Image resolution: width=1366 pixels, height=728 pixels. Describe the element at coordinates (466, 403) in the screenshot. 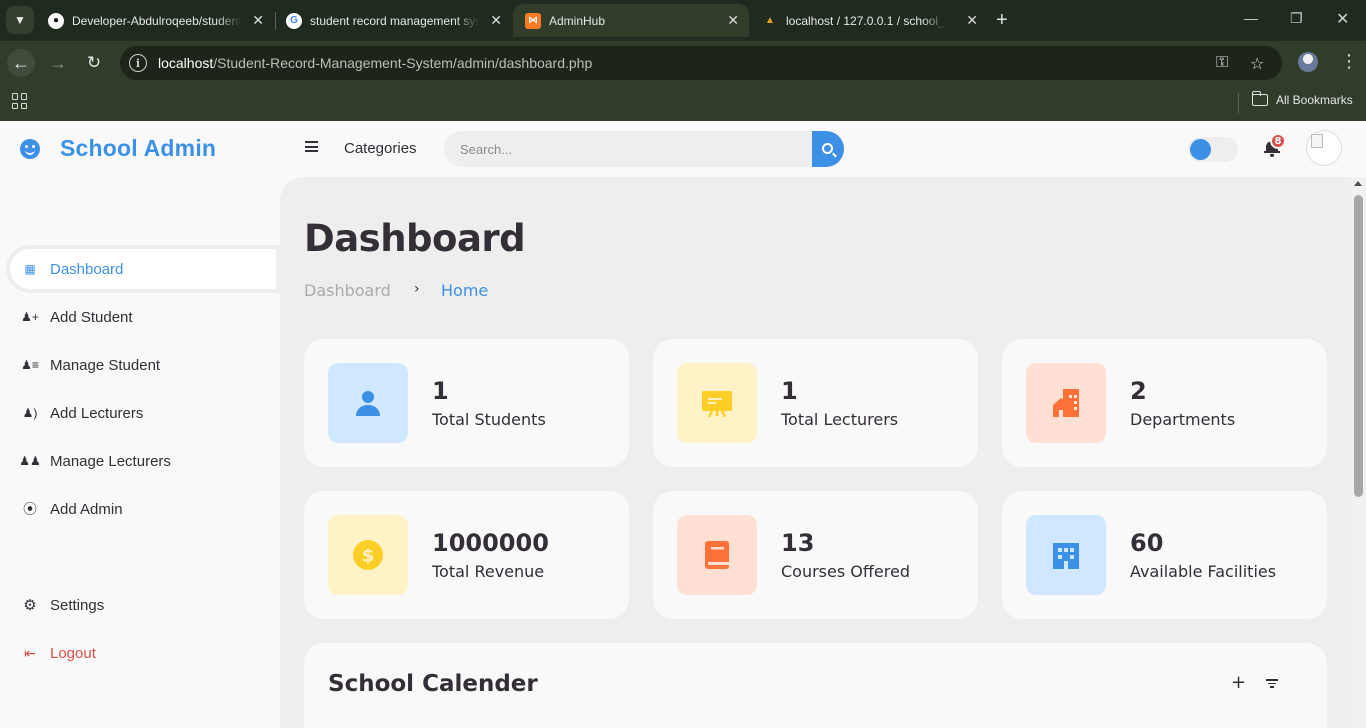

I see `stat-card-students: 1 Total Students` at that location.